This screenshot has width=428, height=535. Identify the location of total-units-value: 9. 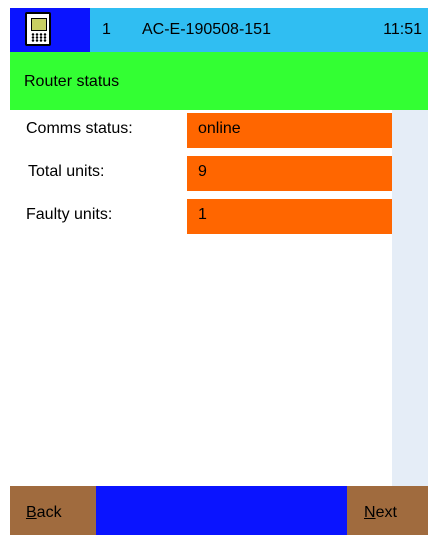
(202, 171).